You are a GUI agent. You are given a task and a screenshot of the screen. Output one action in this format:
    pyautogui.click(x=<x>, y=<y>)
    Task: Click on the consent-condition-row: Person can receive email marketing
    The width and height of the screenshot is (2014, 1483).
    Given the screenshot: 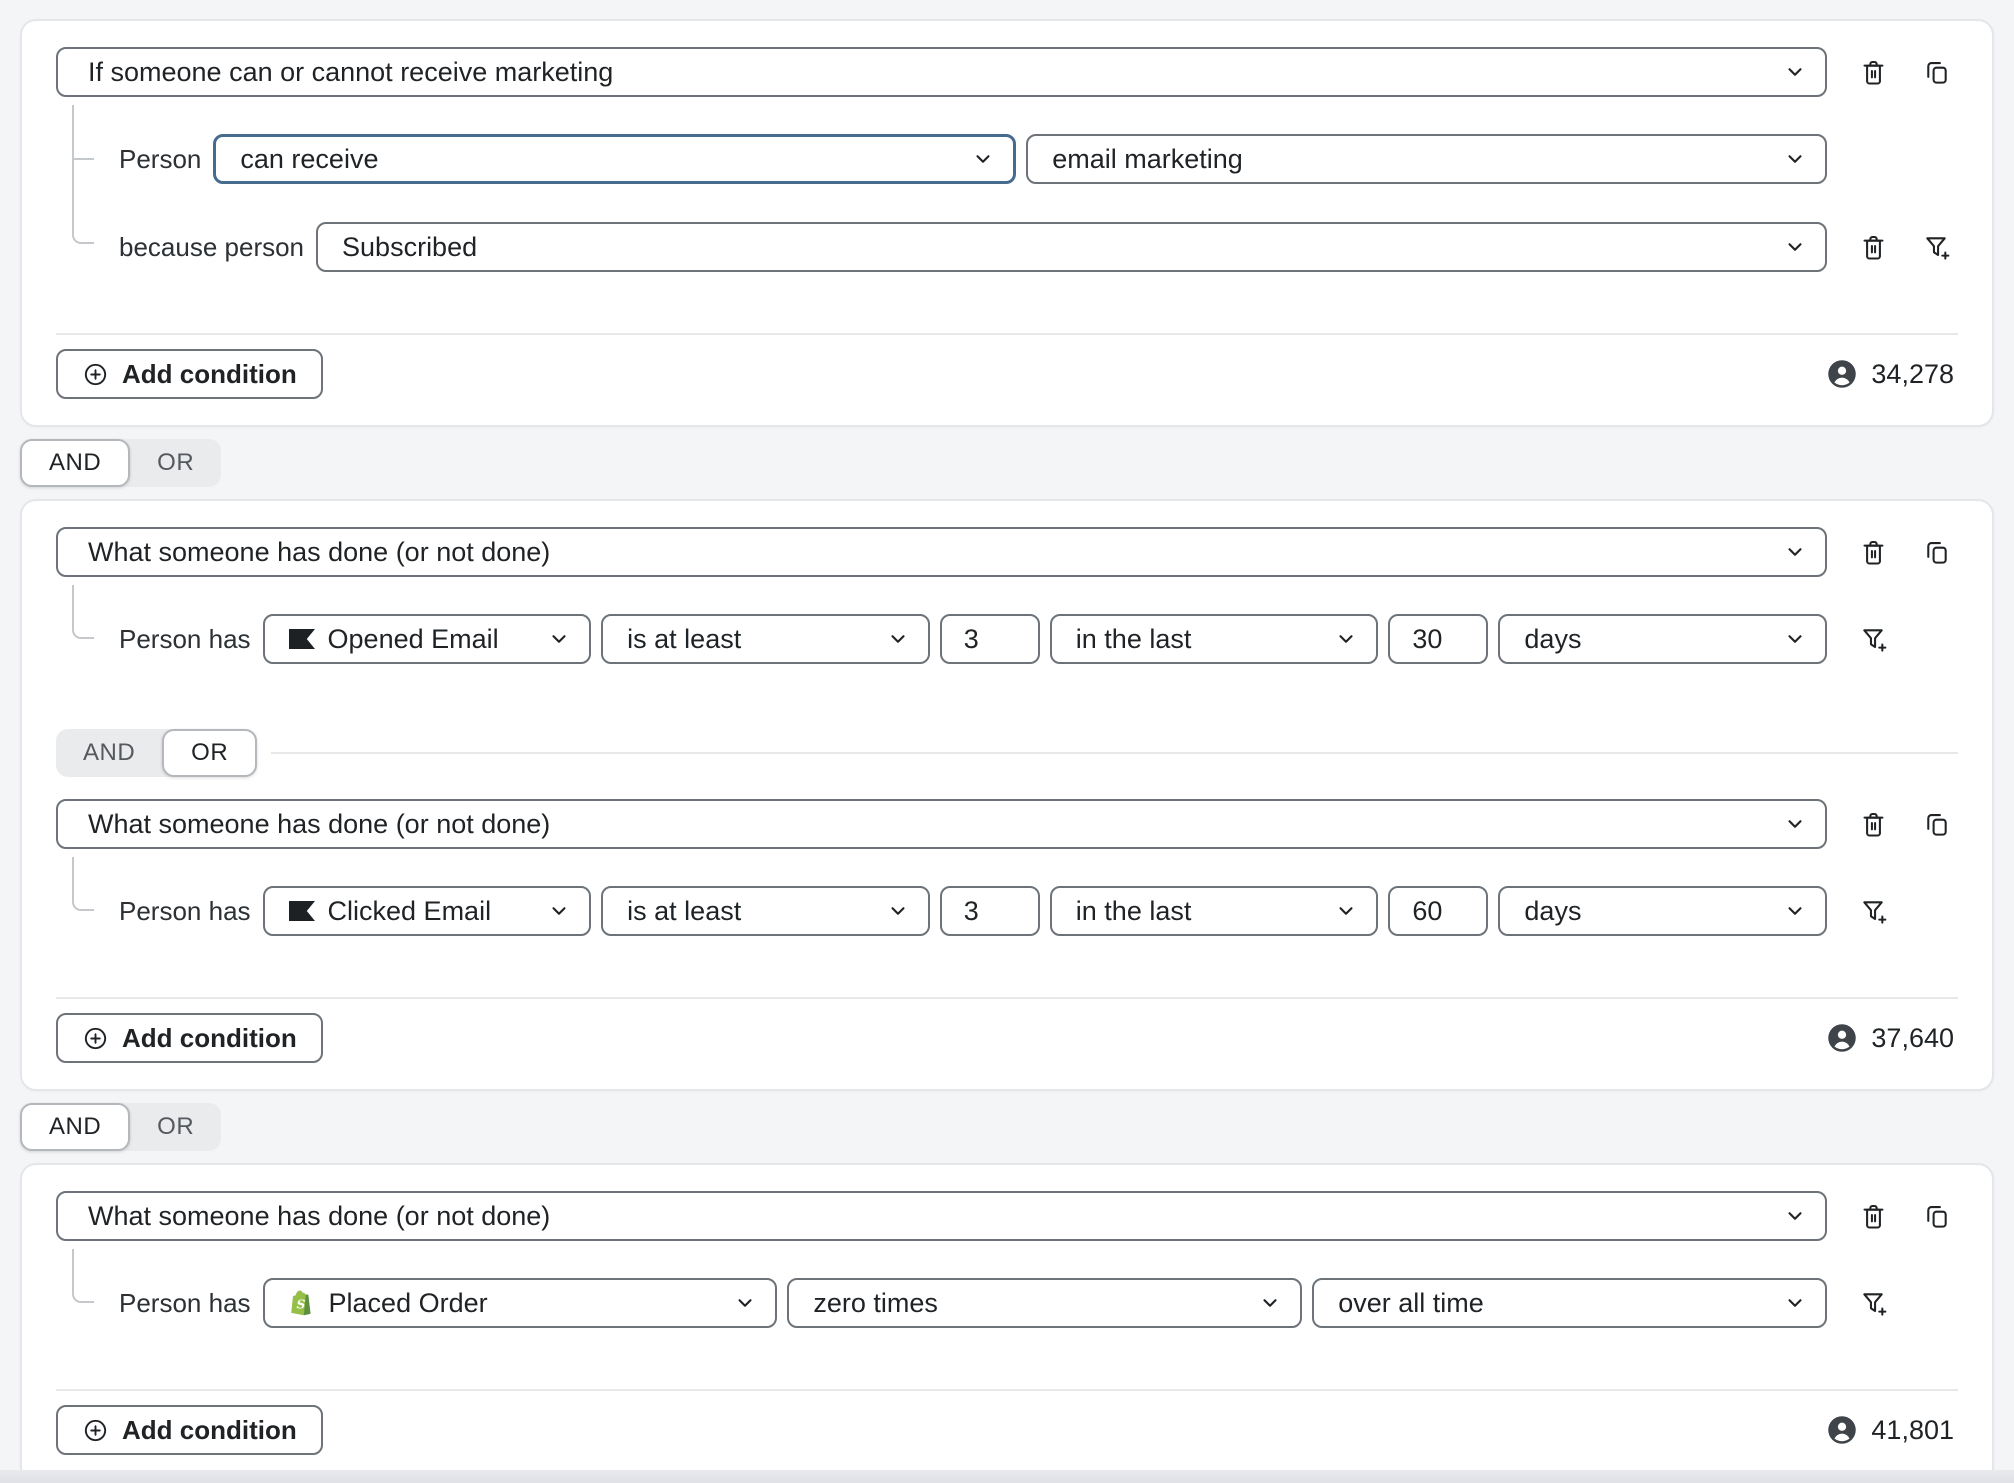 What is the action you would take?
    pyautogui.click(x=1038, y=159)
    